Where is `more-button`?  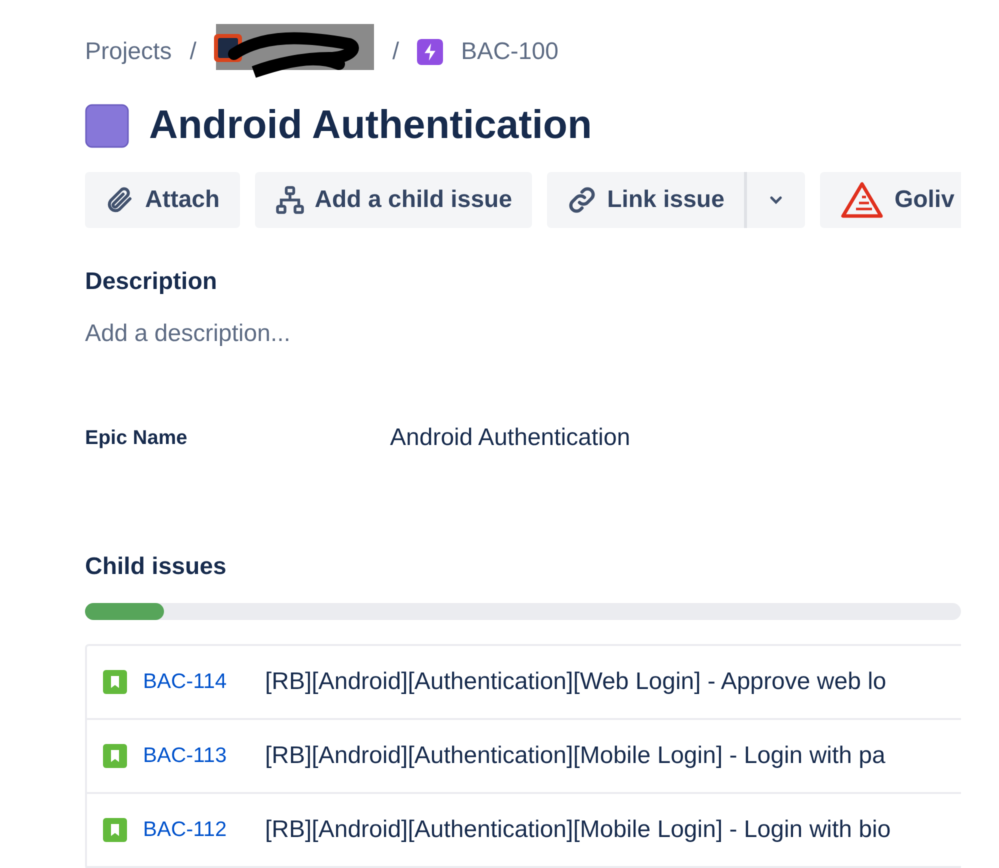
more-button is located at coordinates (776, 200).